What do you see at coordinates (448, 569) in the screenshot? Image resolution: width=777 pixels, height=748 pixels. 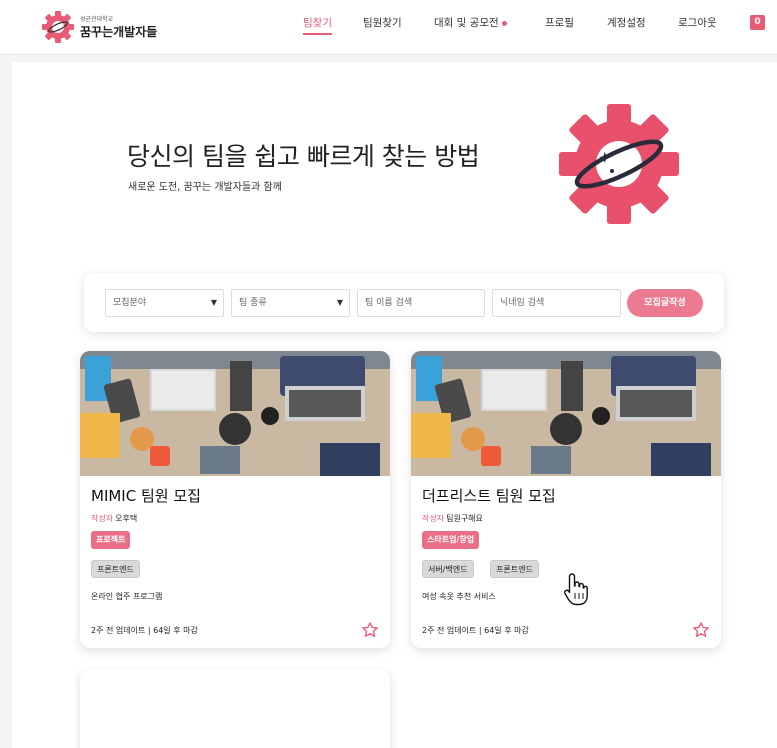 I see `position-tag: 서버/백엔드` at bounding box center [448, 569].